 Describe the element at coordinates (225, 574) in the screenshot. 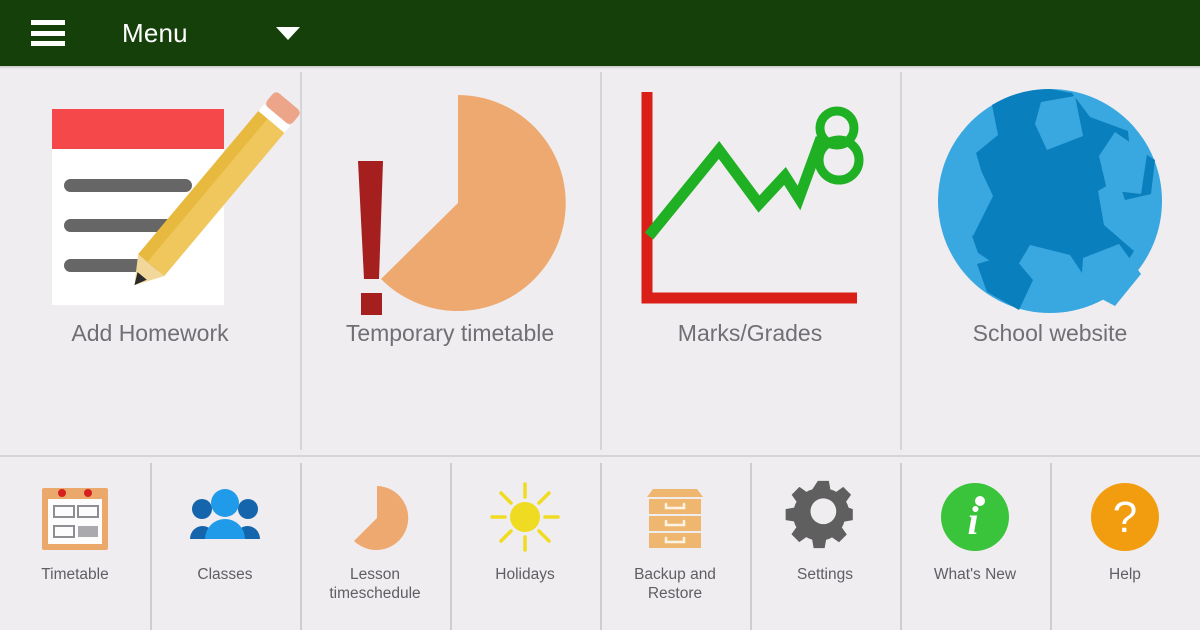

I see `bottom-item-label: Classes` at that location.